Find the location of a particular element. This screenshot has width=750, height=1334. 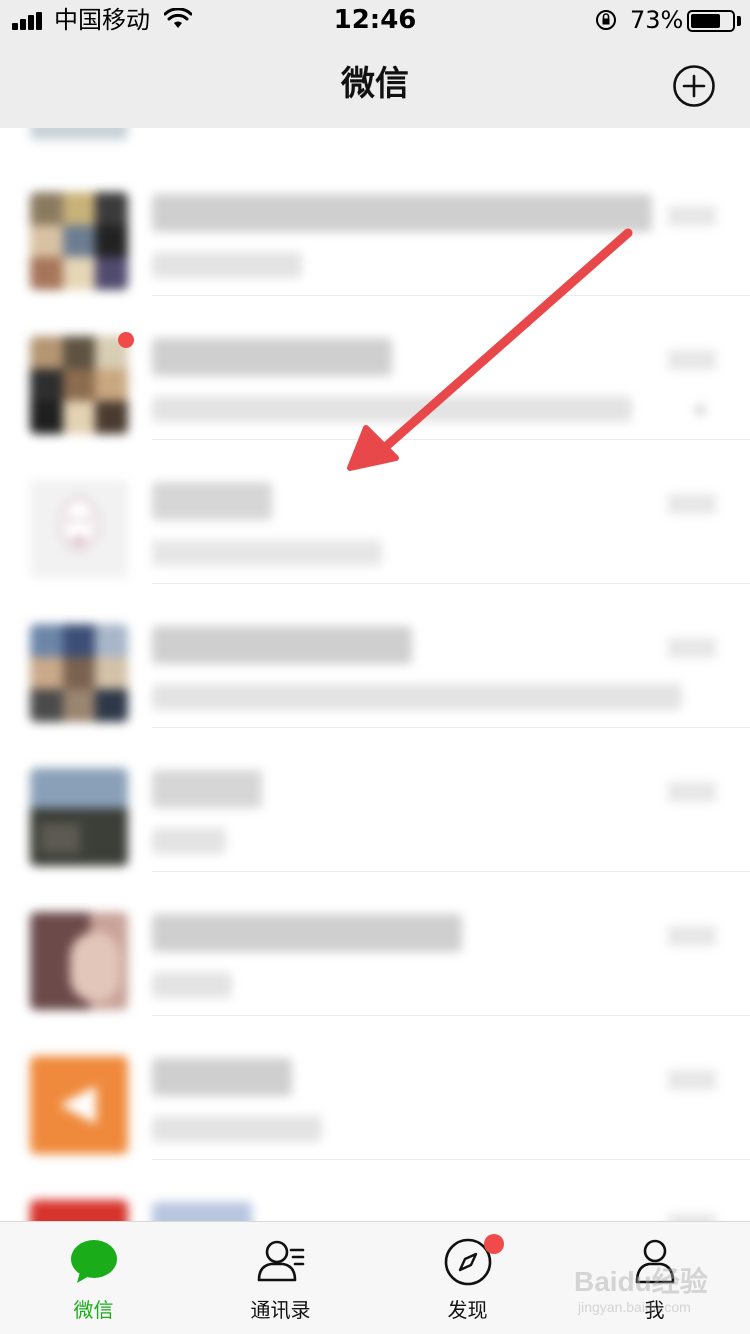

watermark-sub: jingyan.baidu.com is located at coordinates (634, 1307).